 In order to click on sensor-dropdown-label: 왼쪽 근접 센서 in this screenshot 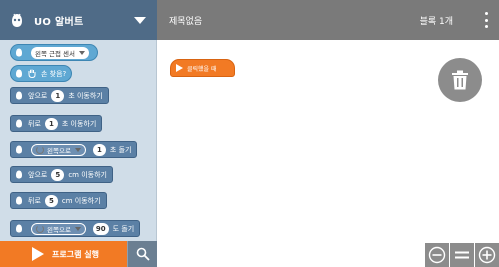, I will do `click(55, 53)`.